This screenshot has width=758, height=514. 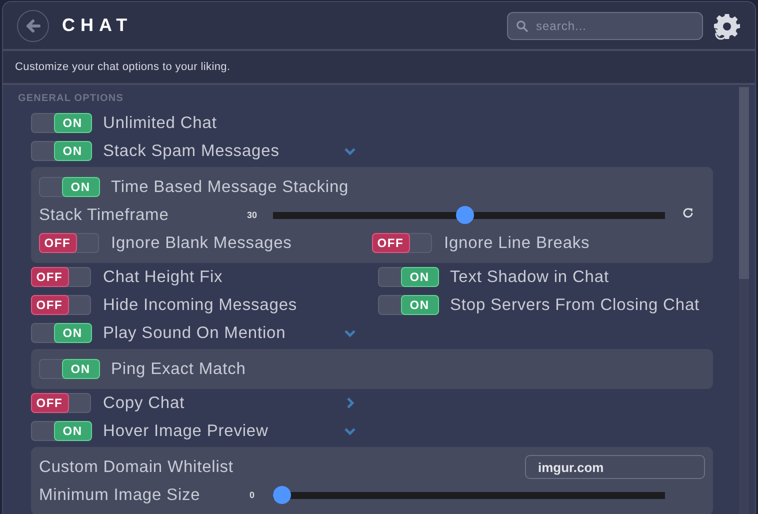 What do you see at coordinates (575, 305) in the screenshot?
I see `option-label: Stop Servers From Closing Chat` at bounding box center [575, 305].